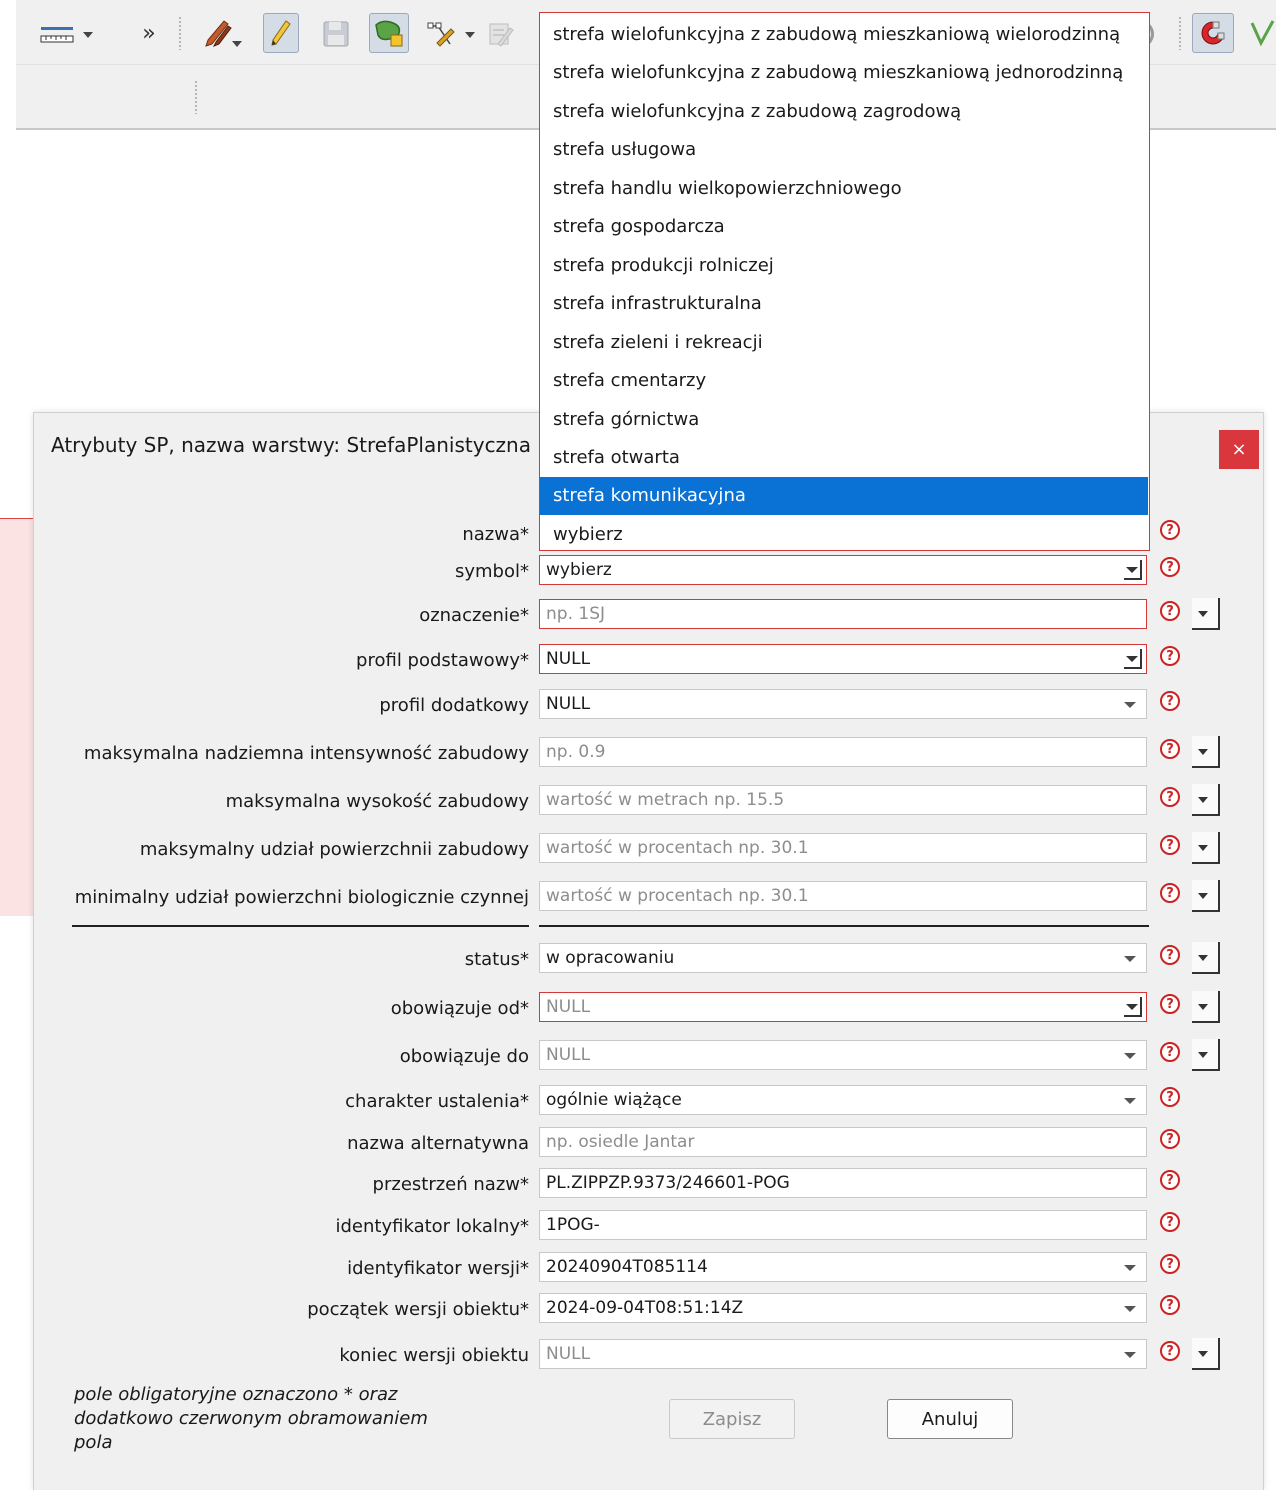  What do you see at coordinates (950, 1419) in the screenshot?
I see `cancel-button: Anuluj` at bounding box center [950, 1419].